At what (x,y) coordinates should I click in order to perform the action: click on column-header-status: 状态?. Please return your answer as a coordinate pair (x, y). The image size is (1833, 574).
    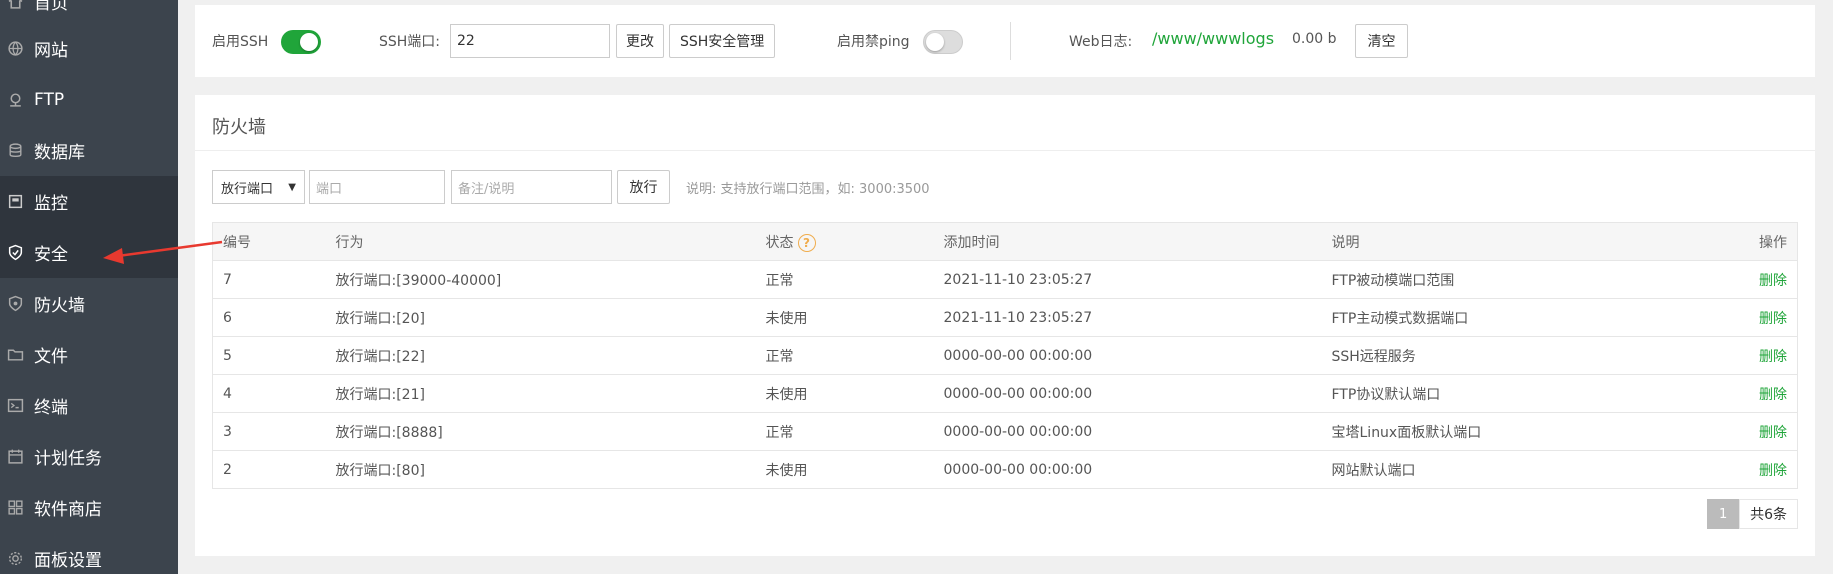
    Looking at the image, I should click on (844, 241).